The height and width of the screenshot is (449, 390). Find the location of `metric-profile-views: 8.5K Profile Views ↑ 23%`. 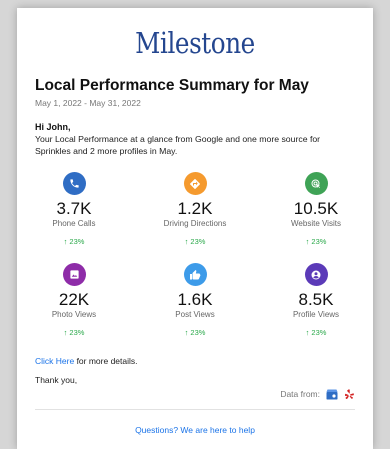

metric-profile-views: 8.5K Profile Views ↑ 23% is located at coordinates (316, 300).